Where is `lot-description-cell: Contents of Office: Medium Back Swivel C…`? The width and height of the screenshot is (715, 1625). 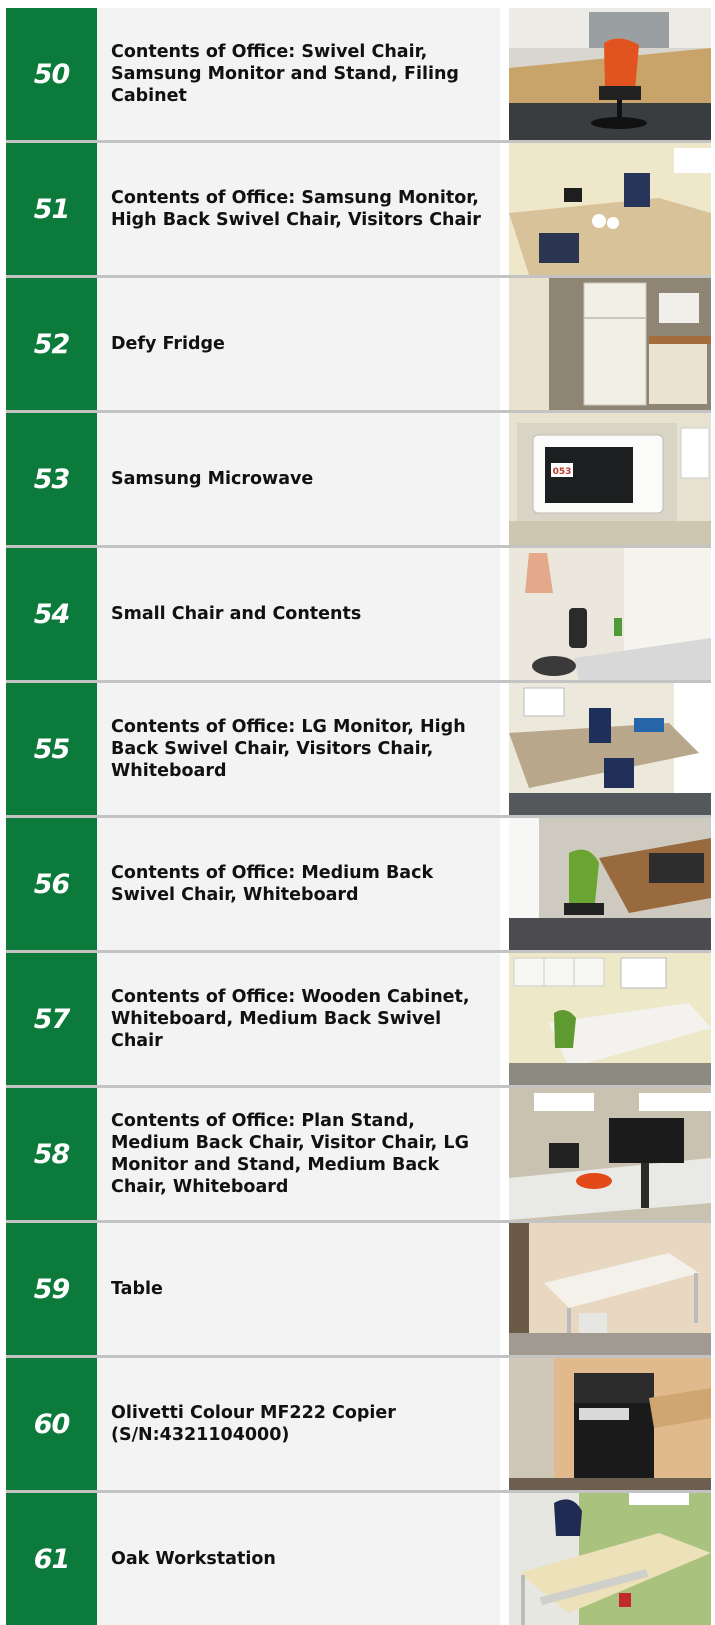
lot-description-cell: Contents of Office: Medium Back Swivel C… is located at coordinates (298, 884).